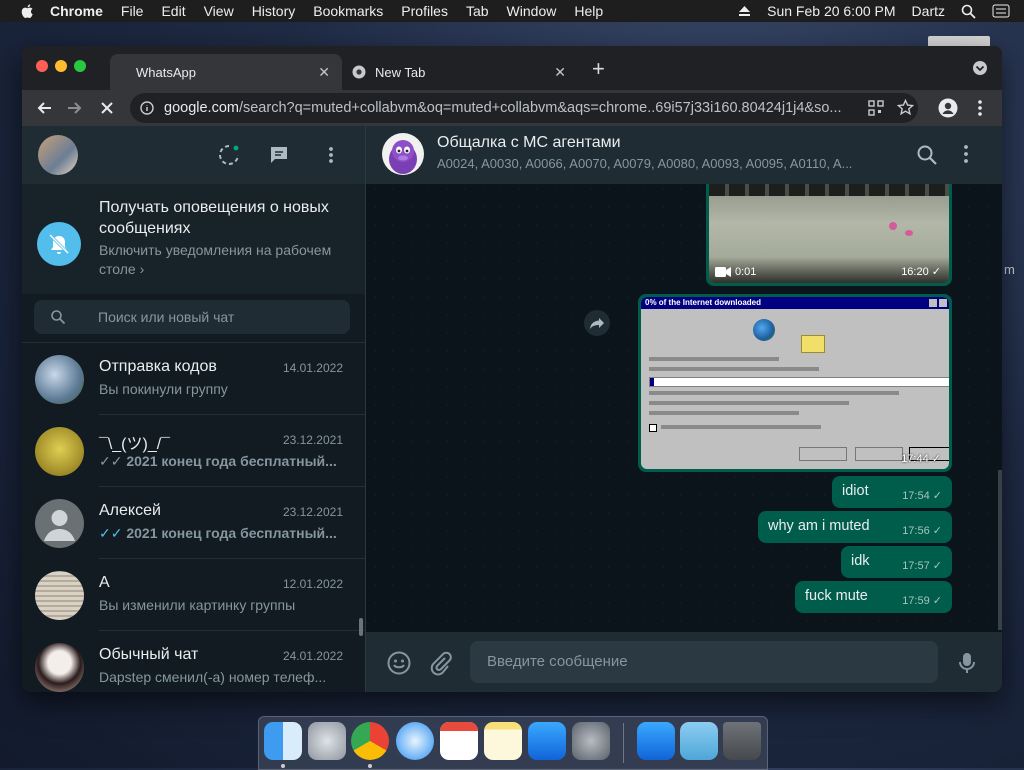  What do you see at coordinates (588, 11) in the screenshot?
I see `menu-help: Help` at bounding box center [588, 11].